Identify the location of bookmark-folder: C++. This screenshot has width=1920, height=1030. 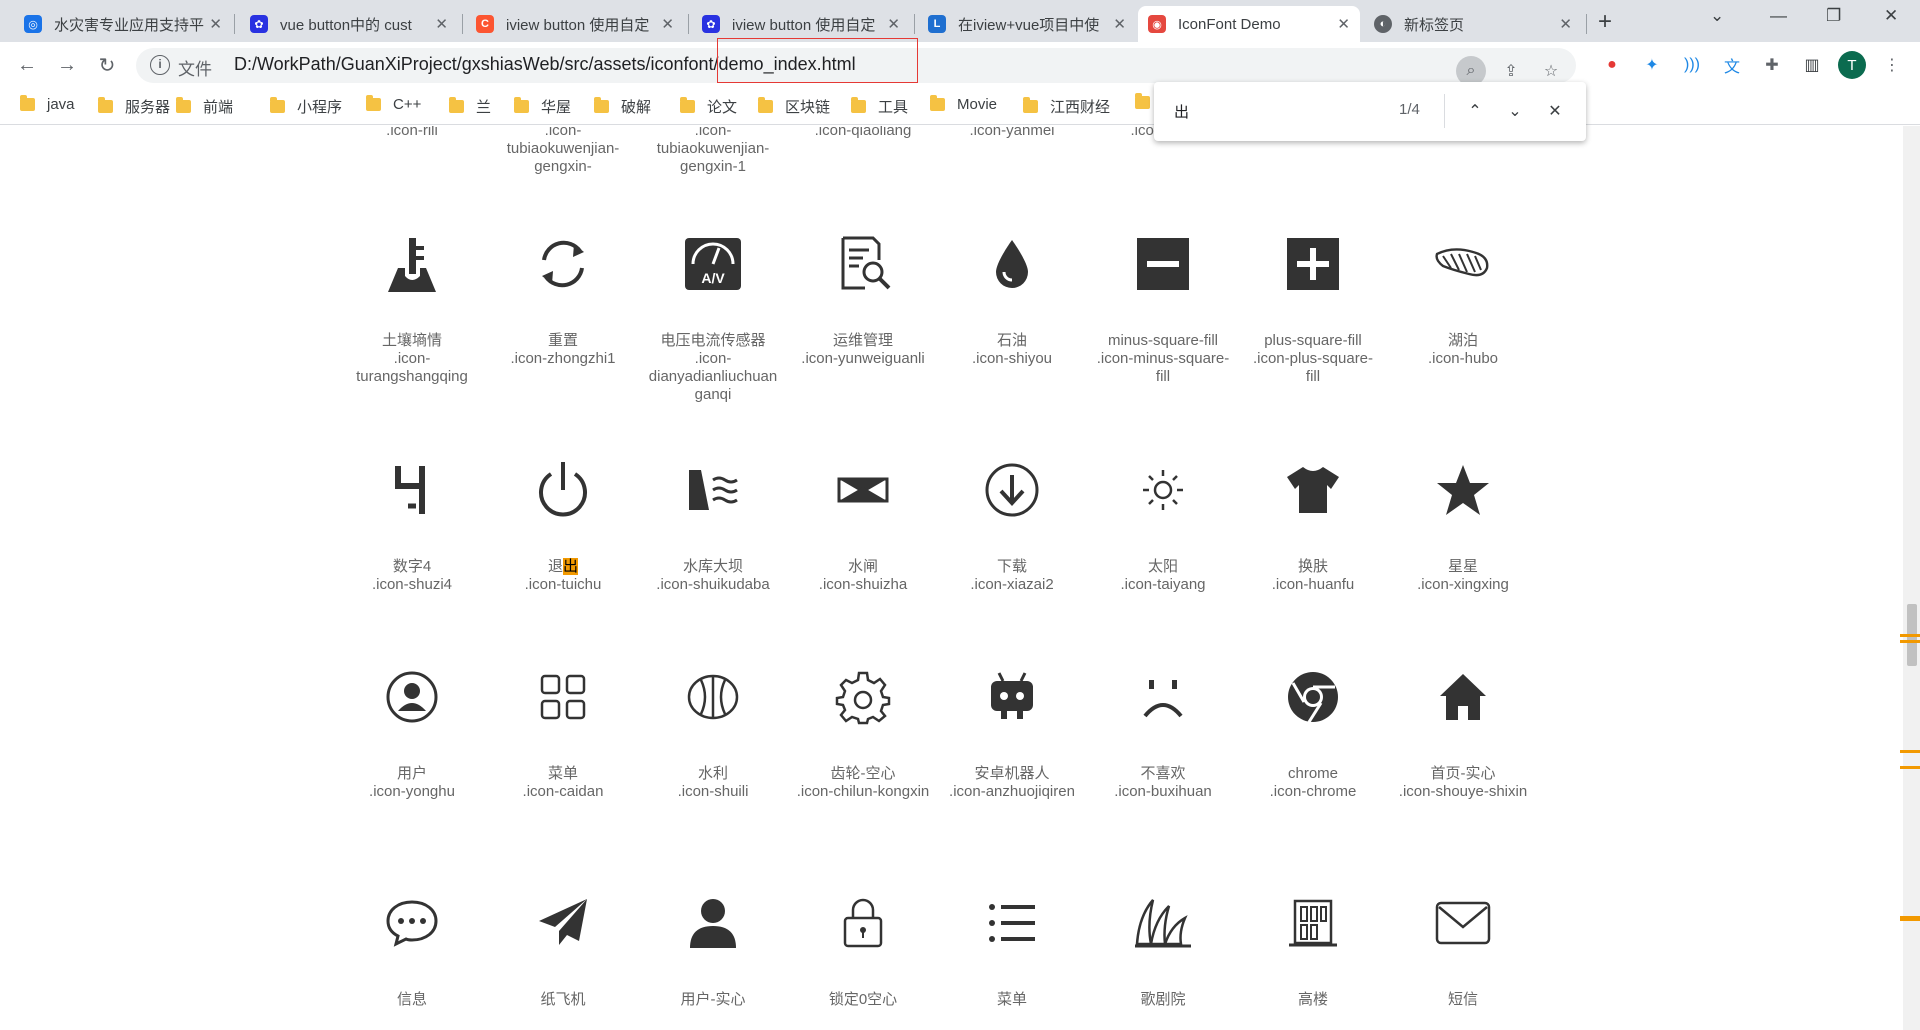
(393, 104).